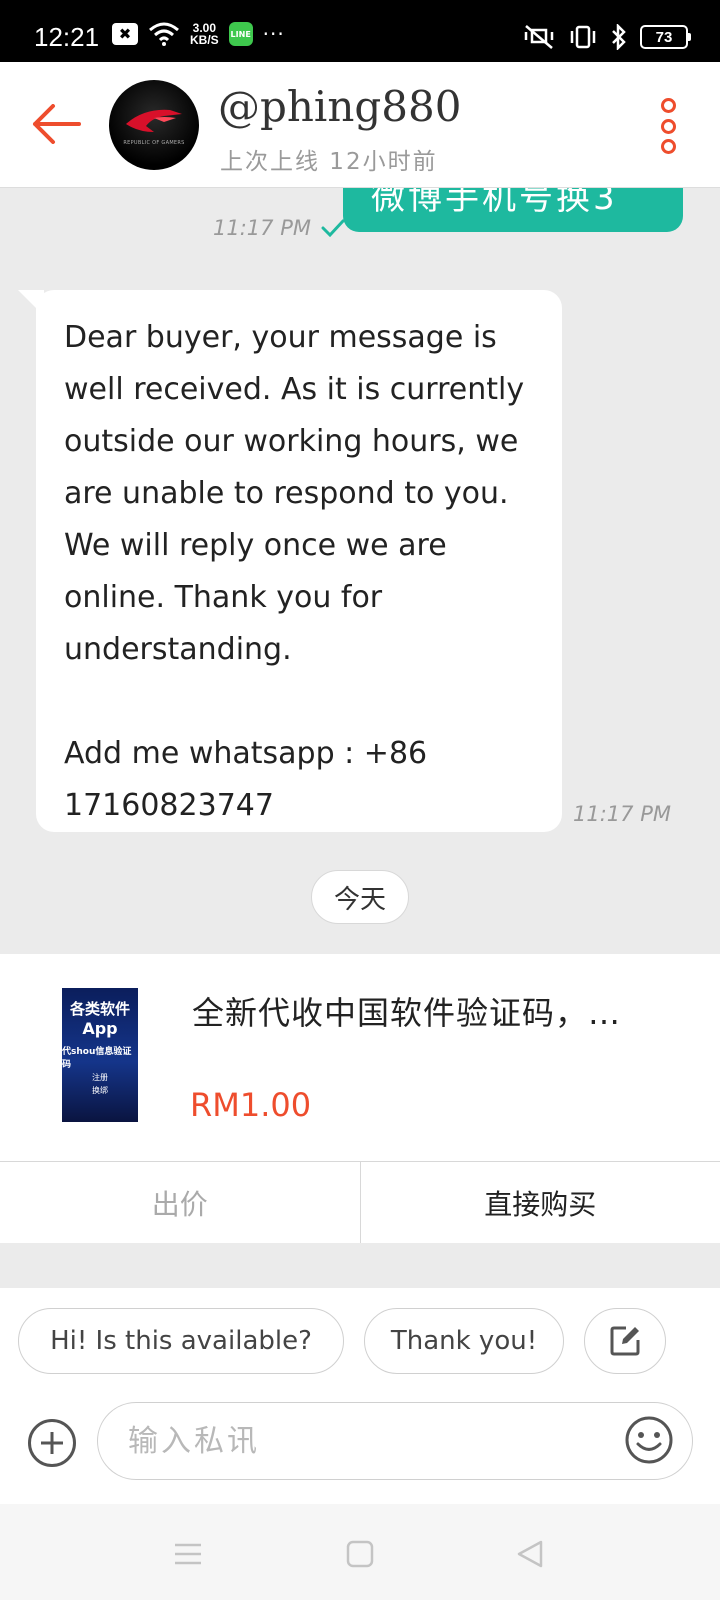  Describe the element at coordinates (181, 1341) in the screenshot. I see `quick-reply-available: Hi! Is this available?` at that location.